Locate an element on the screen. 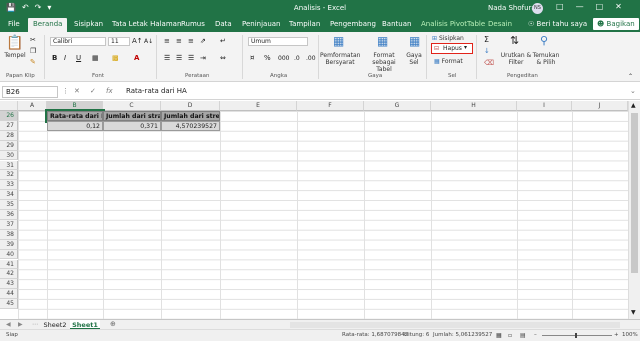  wrap-text-icon: ↵ is located at coordinates (223, 41).